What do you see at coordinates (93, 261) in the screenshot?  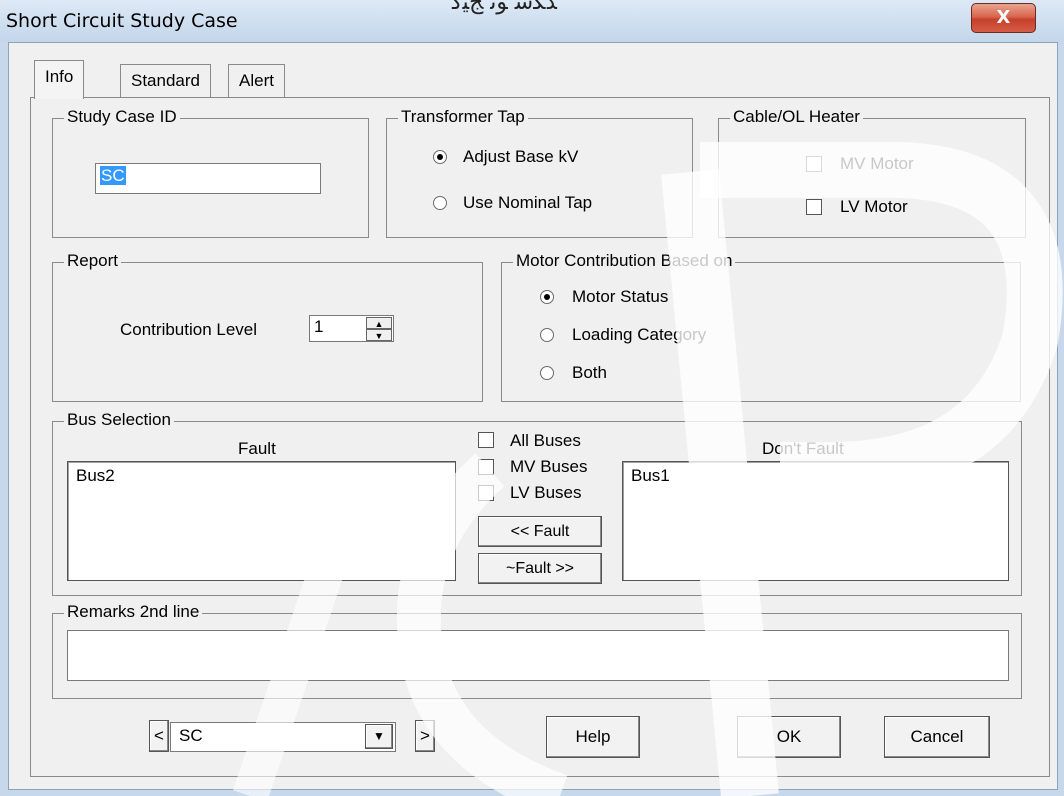 I see `report-legend: Report` at bounding box center [93, 261].